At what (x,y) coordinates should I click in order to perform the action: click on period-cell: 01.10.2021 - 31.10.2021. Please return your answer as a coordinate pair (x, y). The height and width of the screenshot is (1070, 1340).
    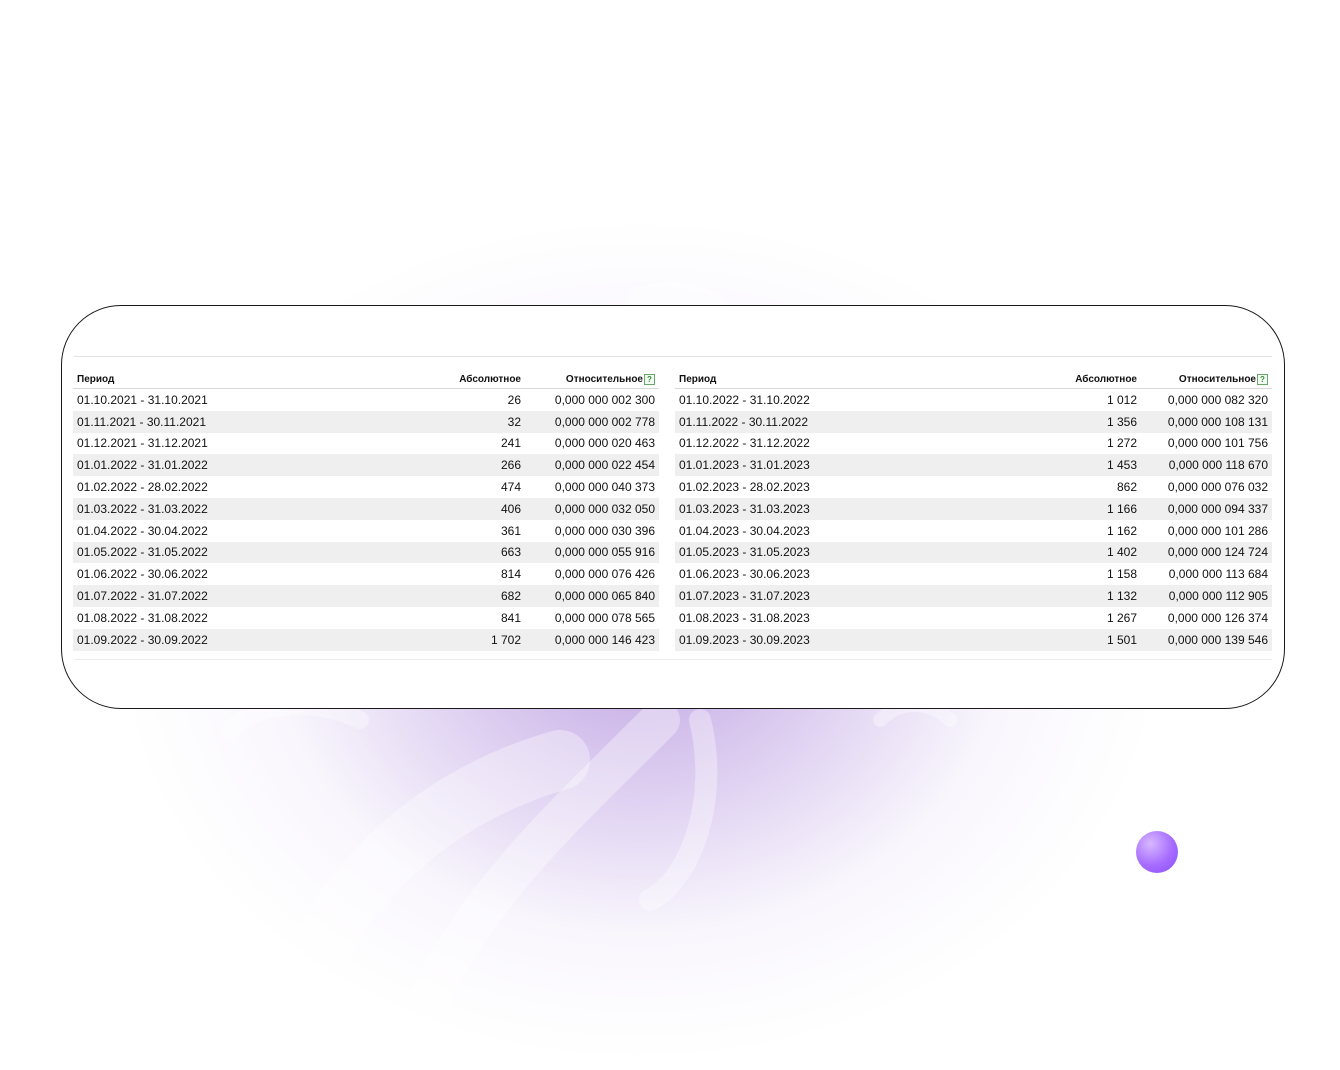
    Looking at the image, I should click on (142, 399).